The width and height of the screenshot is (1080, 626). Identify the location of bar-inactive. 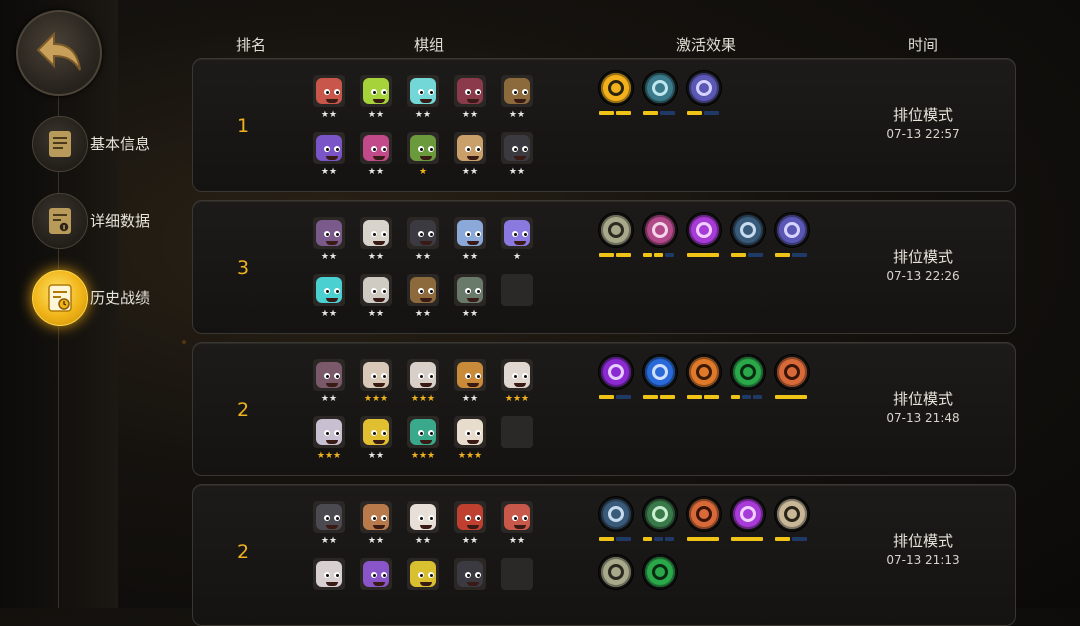
(757, 397).